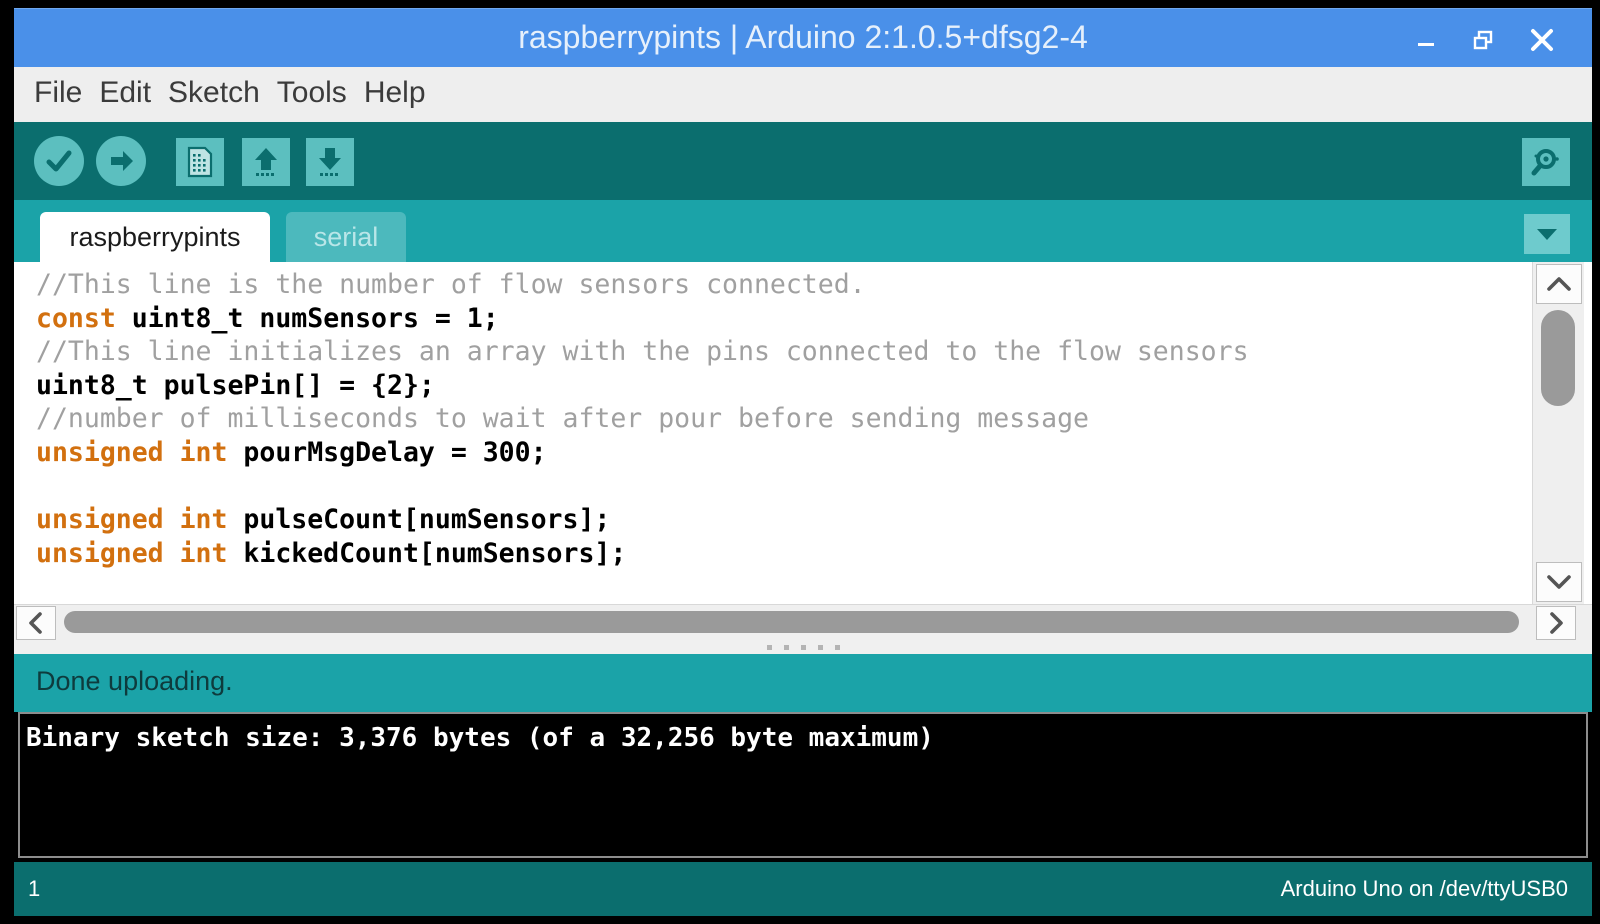  What do you see at coordinates (803, 683) in the screenshot?
I see `status-bar: Done uploading.` at bounding box center [803, 683].